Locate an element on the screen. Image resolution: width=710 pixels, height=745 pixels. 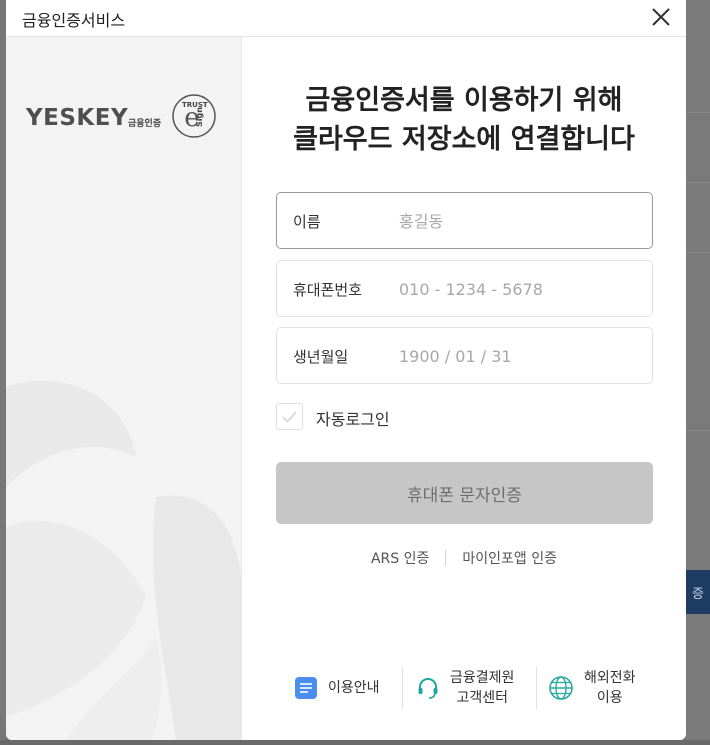
logo-subtitle: 금융인증 is located at coordinates (145, 124).